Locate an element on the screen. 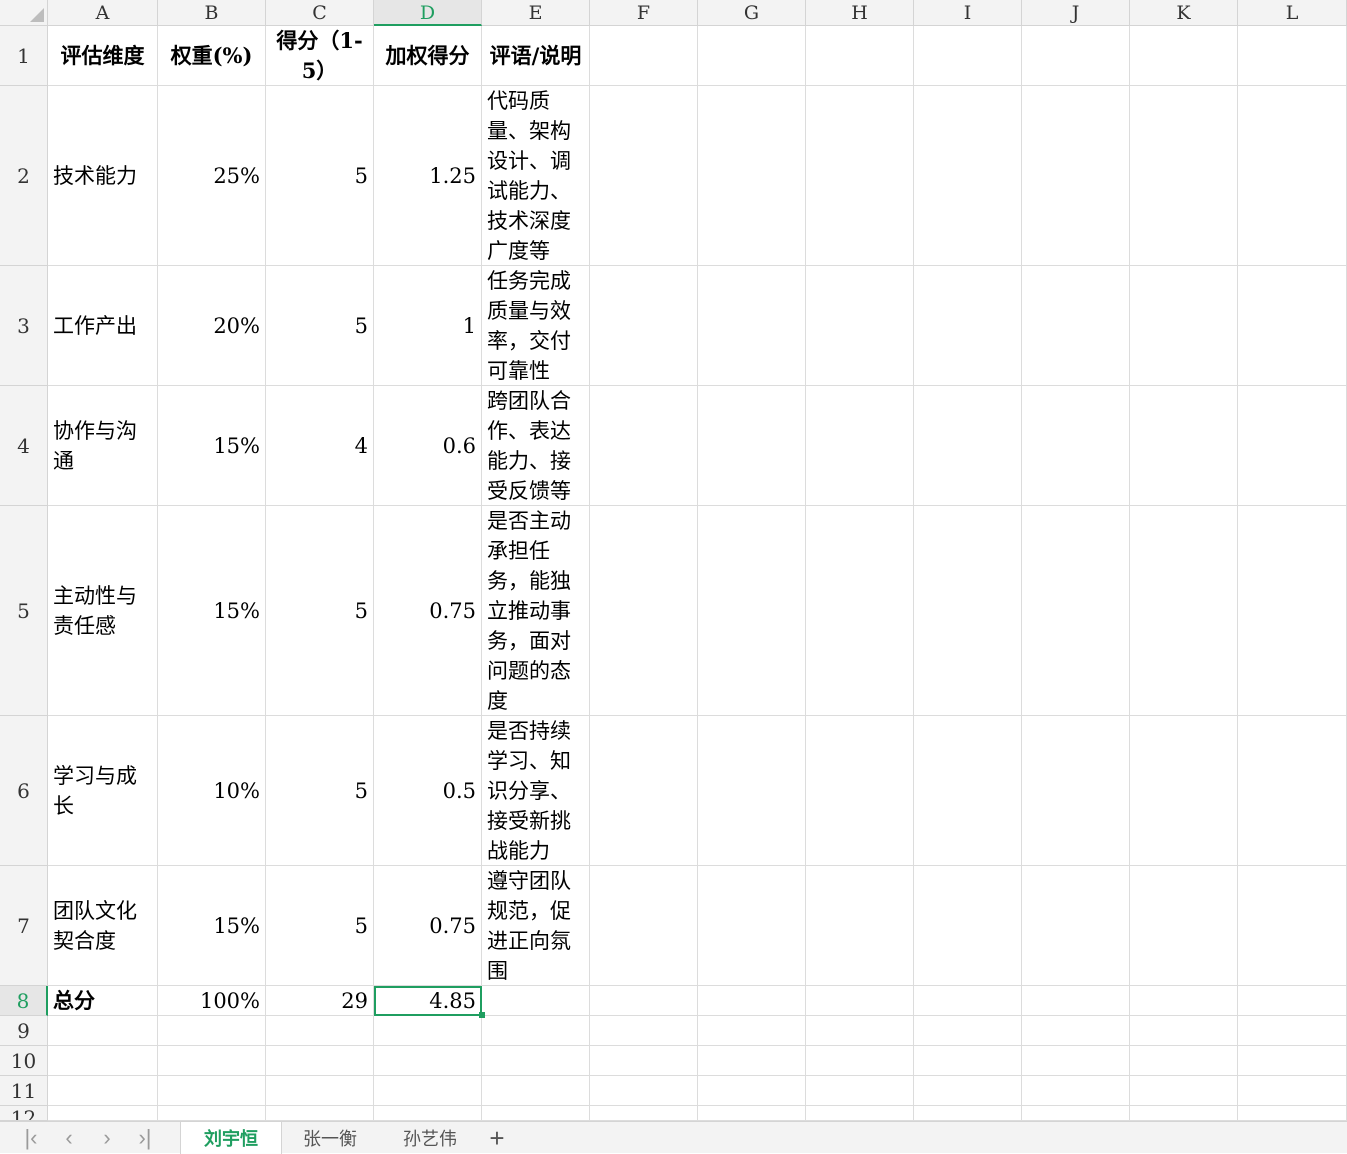 The width and height of the screenshot is (1347, 1154). cell-c3-score: 5 is located at coordinates (320, 326).